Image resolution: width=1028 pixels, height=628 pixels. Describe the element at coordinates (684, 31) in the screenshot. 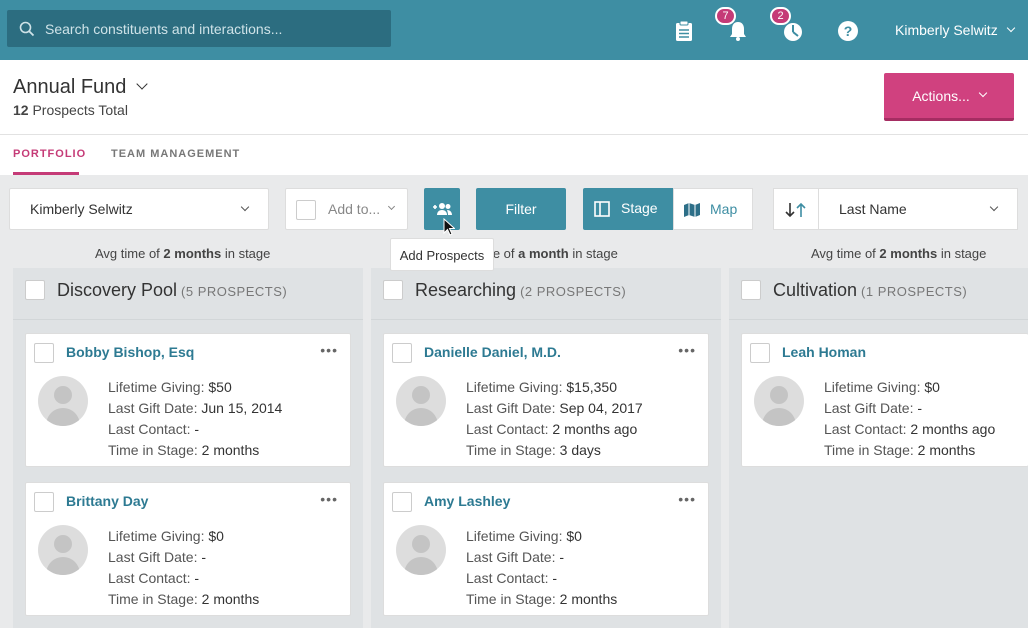

I see `clipboard-icon` at that location.